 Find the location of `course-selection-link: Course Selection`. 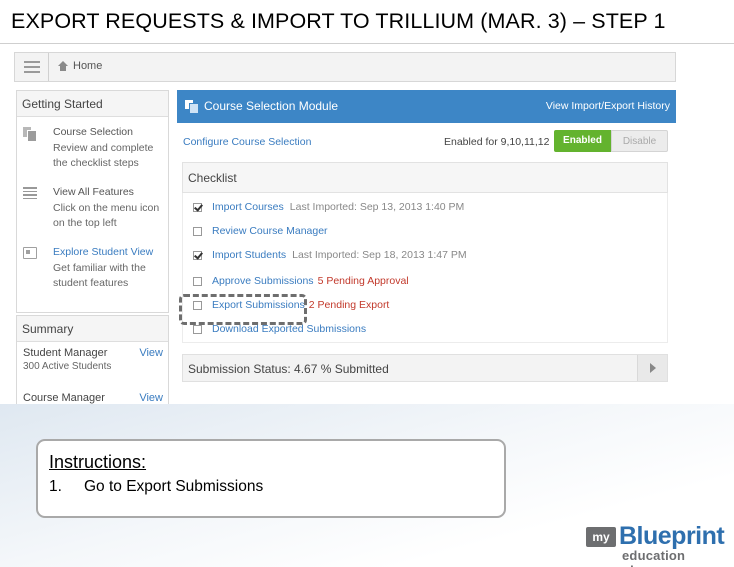

course-selection-link: Course Selection is located at coordinates (93, 132).